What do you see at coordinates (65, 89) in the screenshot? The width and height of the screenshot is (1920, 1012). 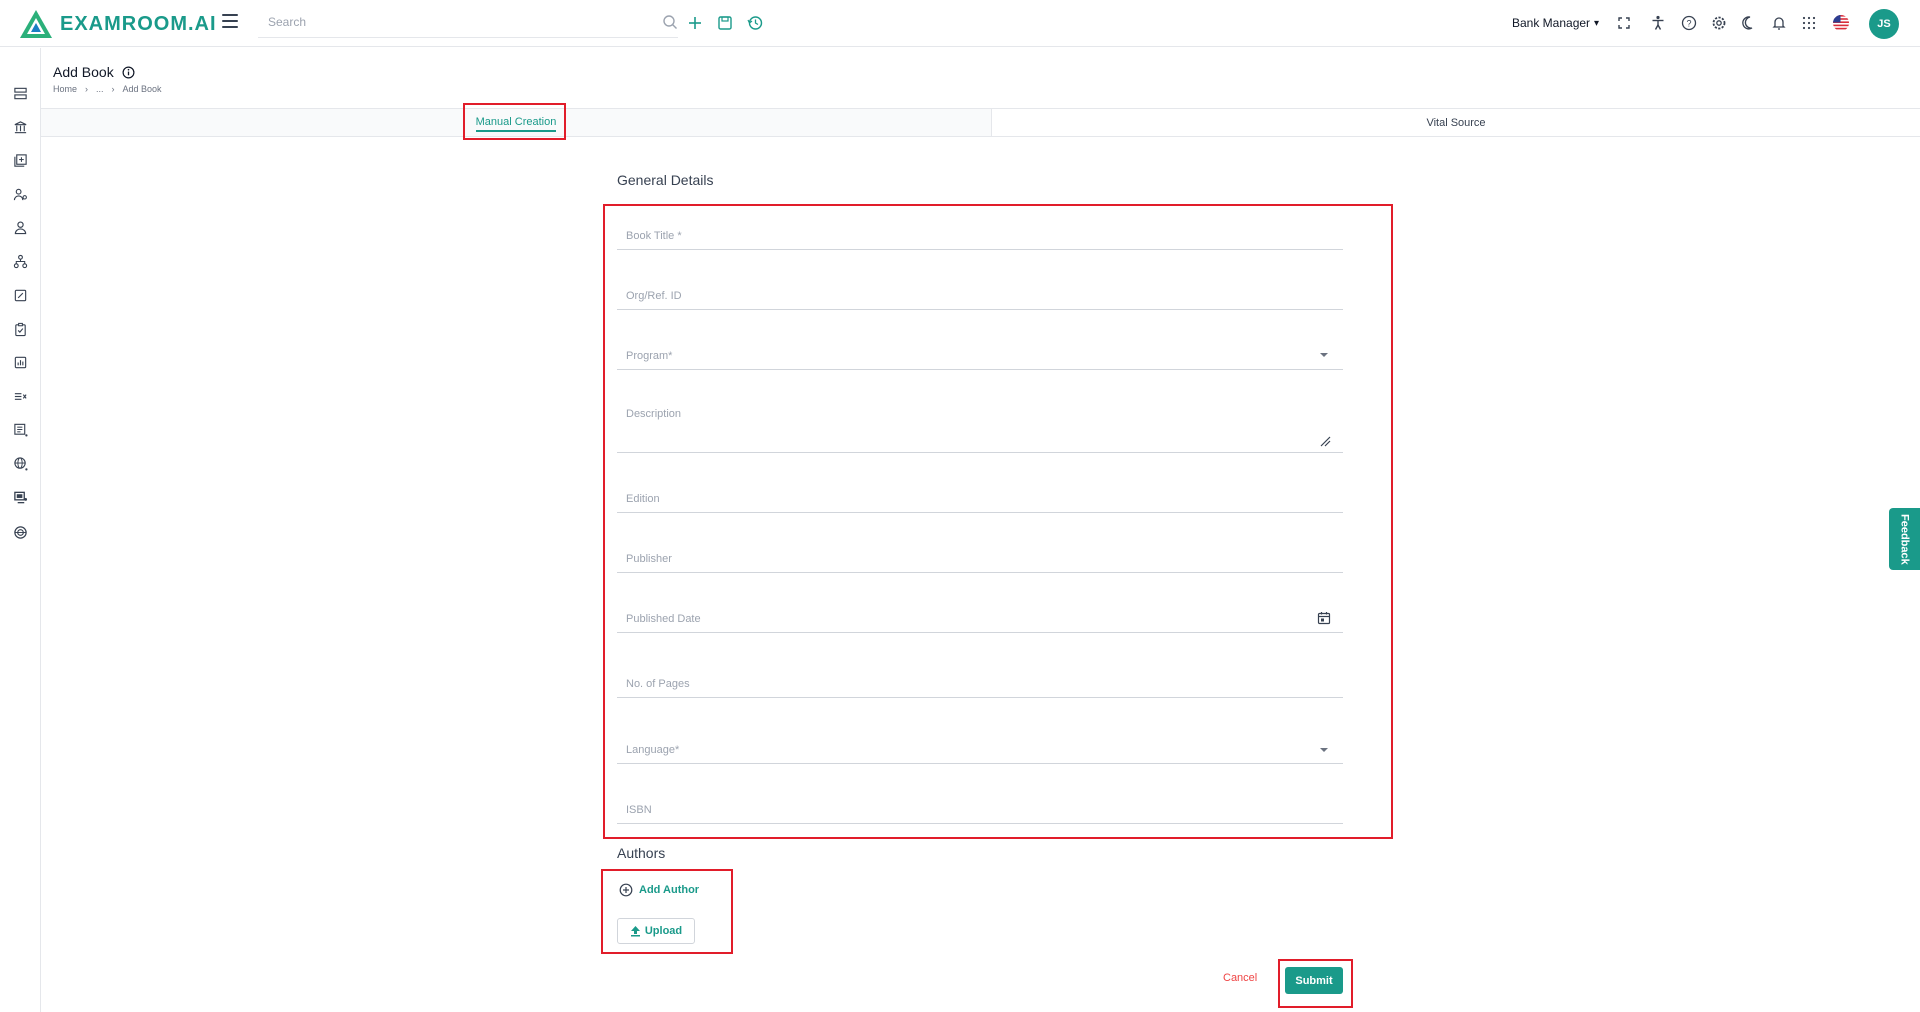 I see `breadcrumb-home: Home` at bounding box center [65, 89].